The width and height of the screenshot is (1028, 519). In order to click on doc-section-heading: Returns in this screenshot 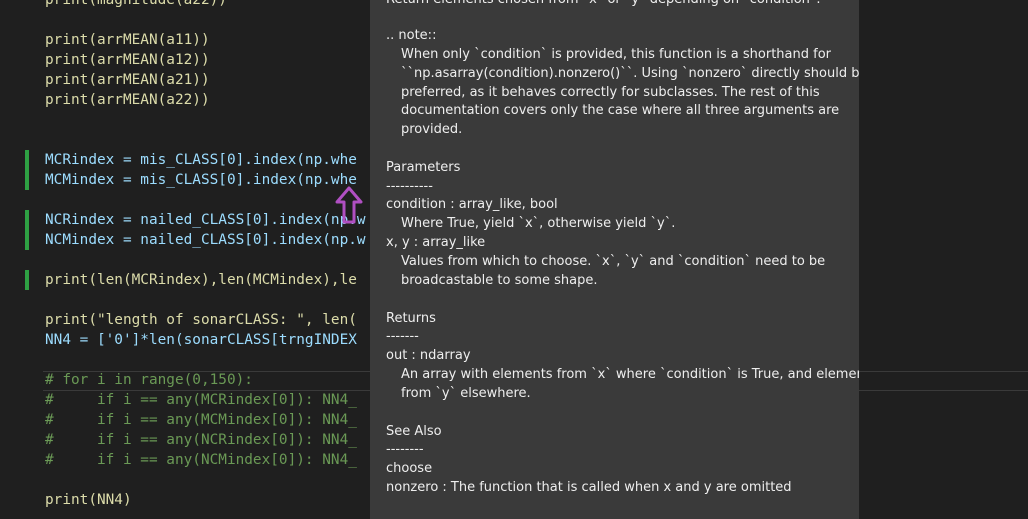, I will do `click(411, 318)`.